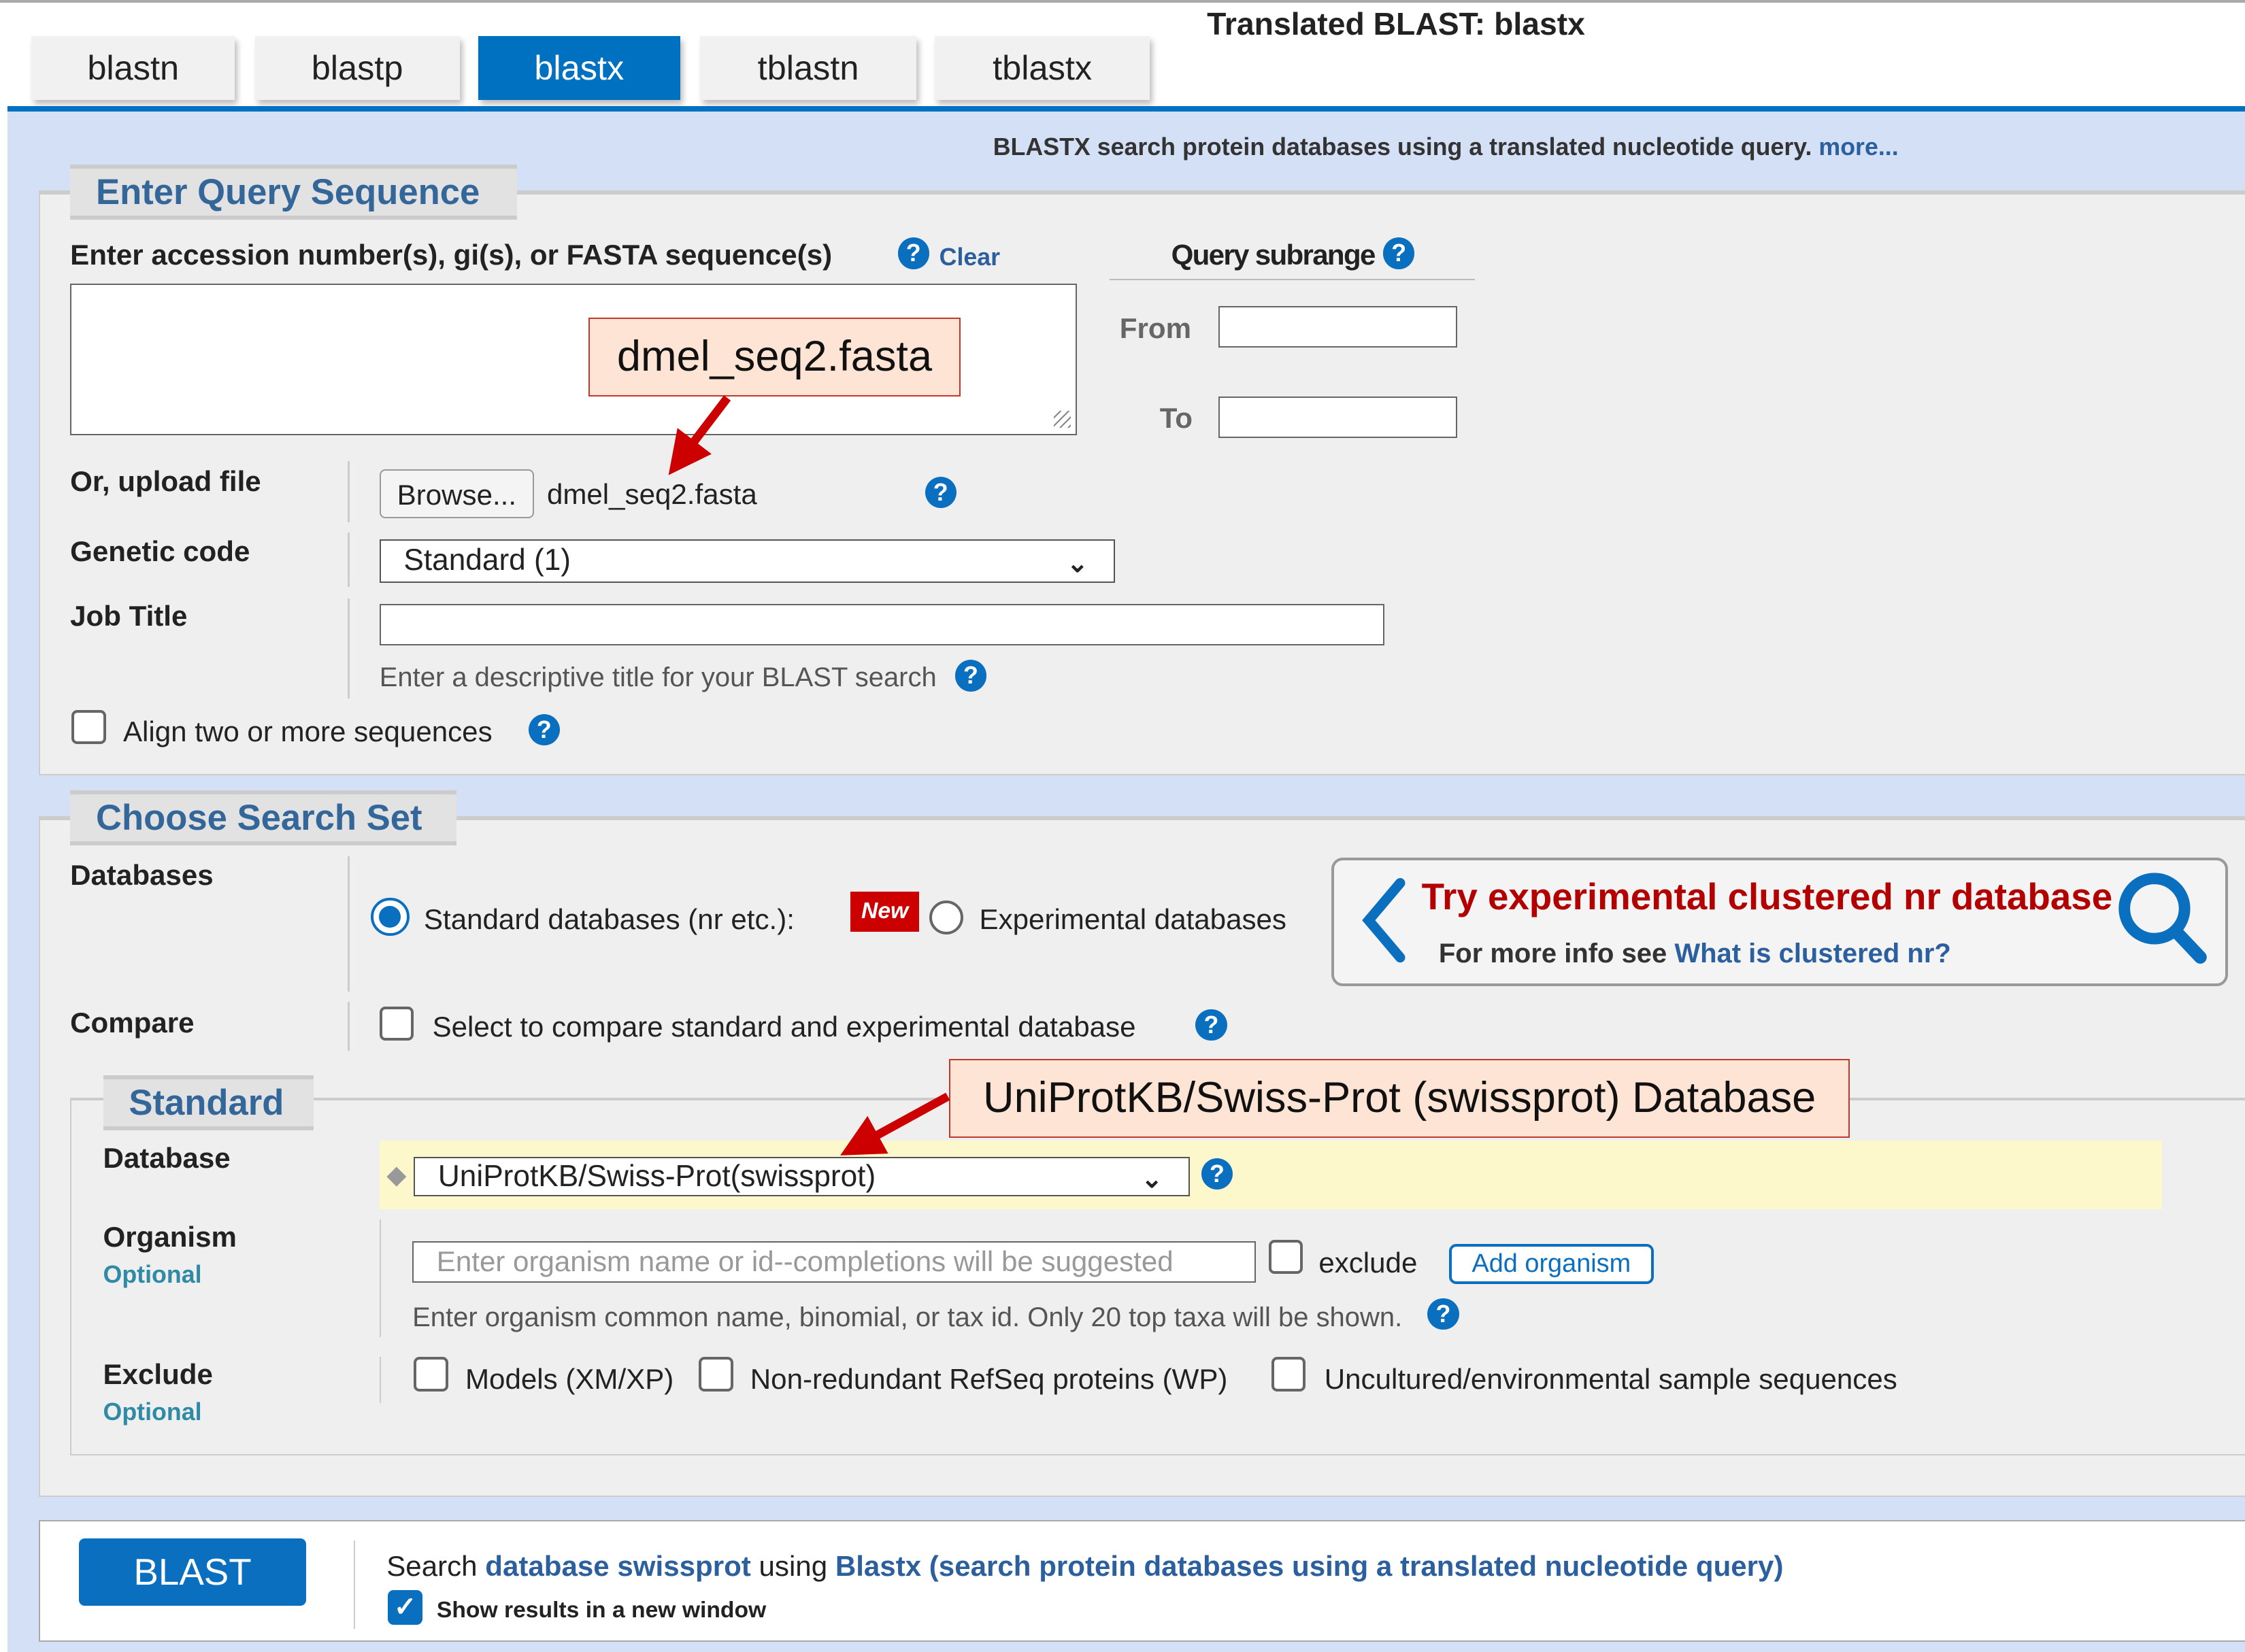 Image resolution: width=2245 pixels, height=1652 pixels. What do you see at coordinates (989, 1379) in the screenshot?
I see `exclude-wp-label: Non-redundant RefSeq proteins (WP)` at bounding box center [989, 1379].